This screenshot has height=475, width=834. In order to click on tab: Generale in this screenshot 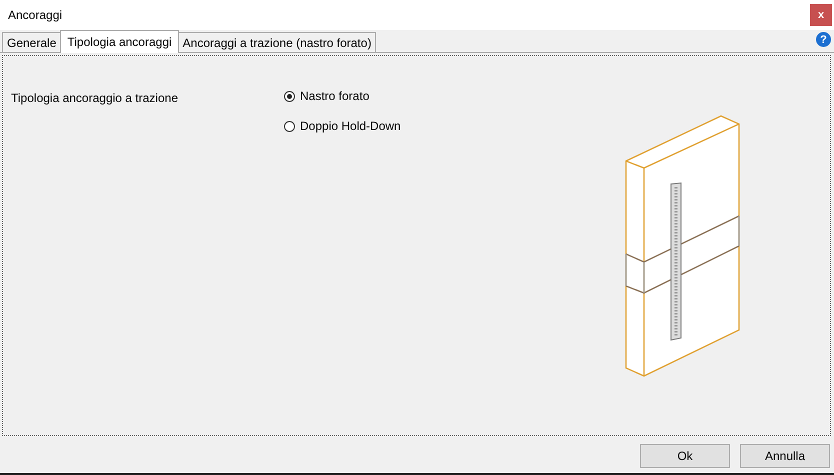, I will do `click(32, 42)`.